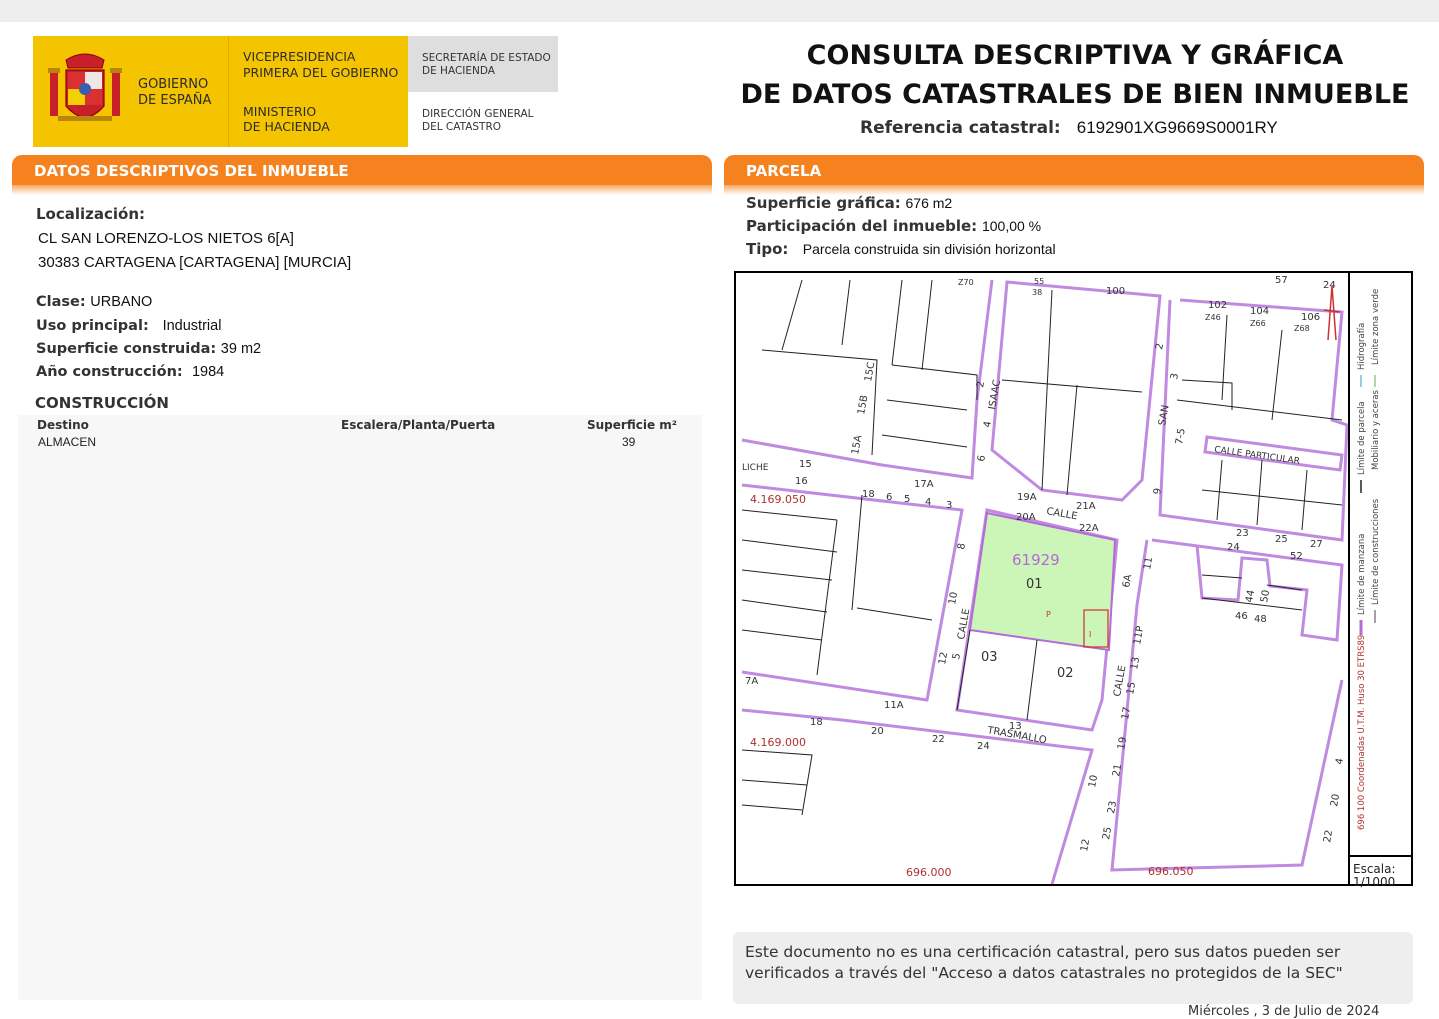 This screenshot has width=1439, height=1019. Describe the element at coordinates (1026, 517) in the screenshot. I see `num-20a: 20A` at that location.